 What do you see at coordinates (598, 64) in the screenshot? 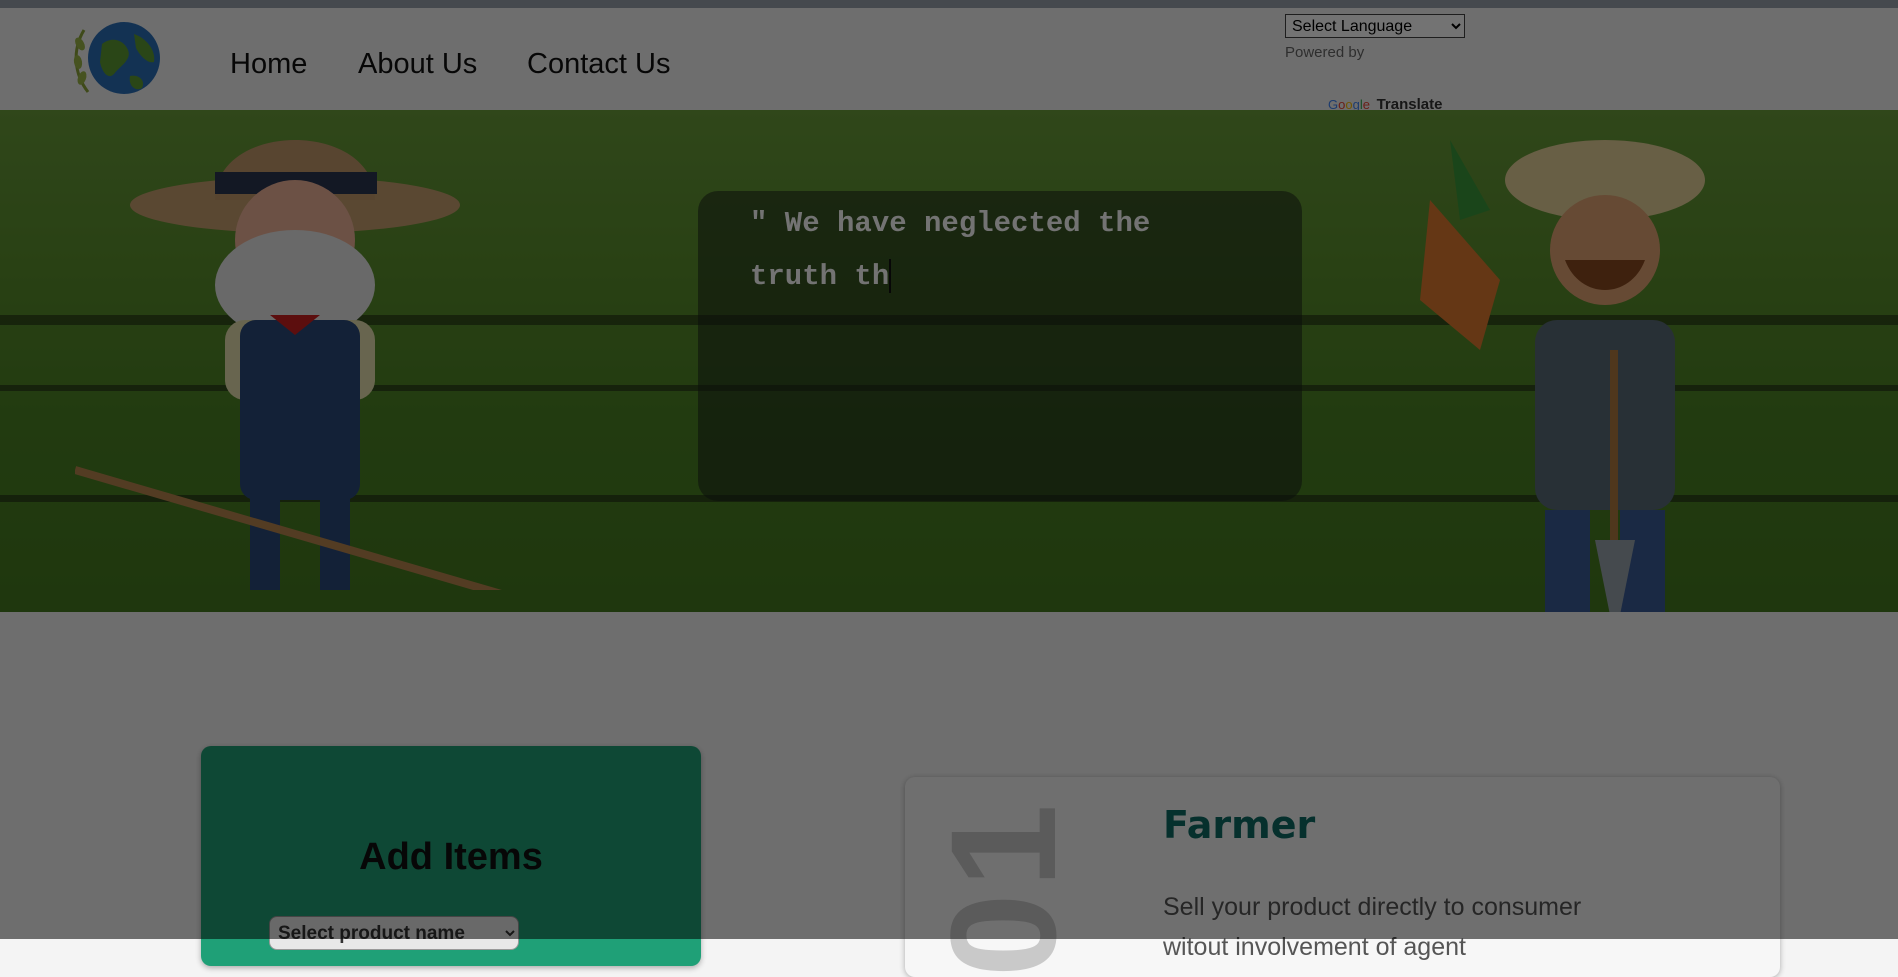
I see `nav-contact-us: Contact Us` at bounding box center [598, 64].